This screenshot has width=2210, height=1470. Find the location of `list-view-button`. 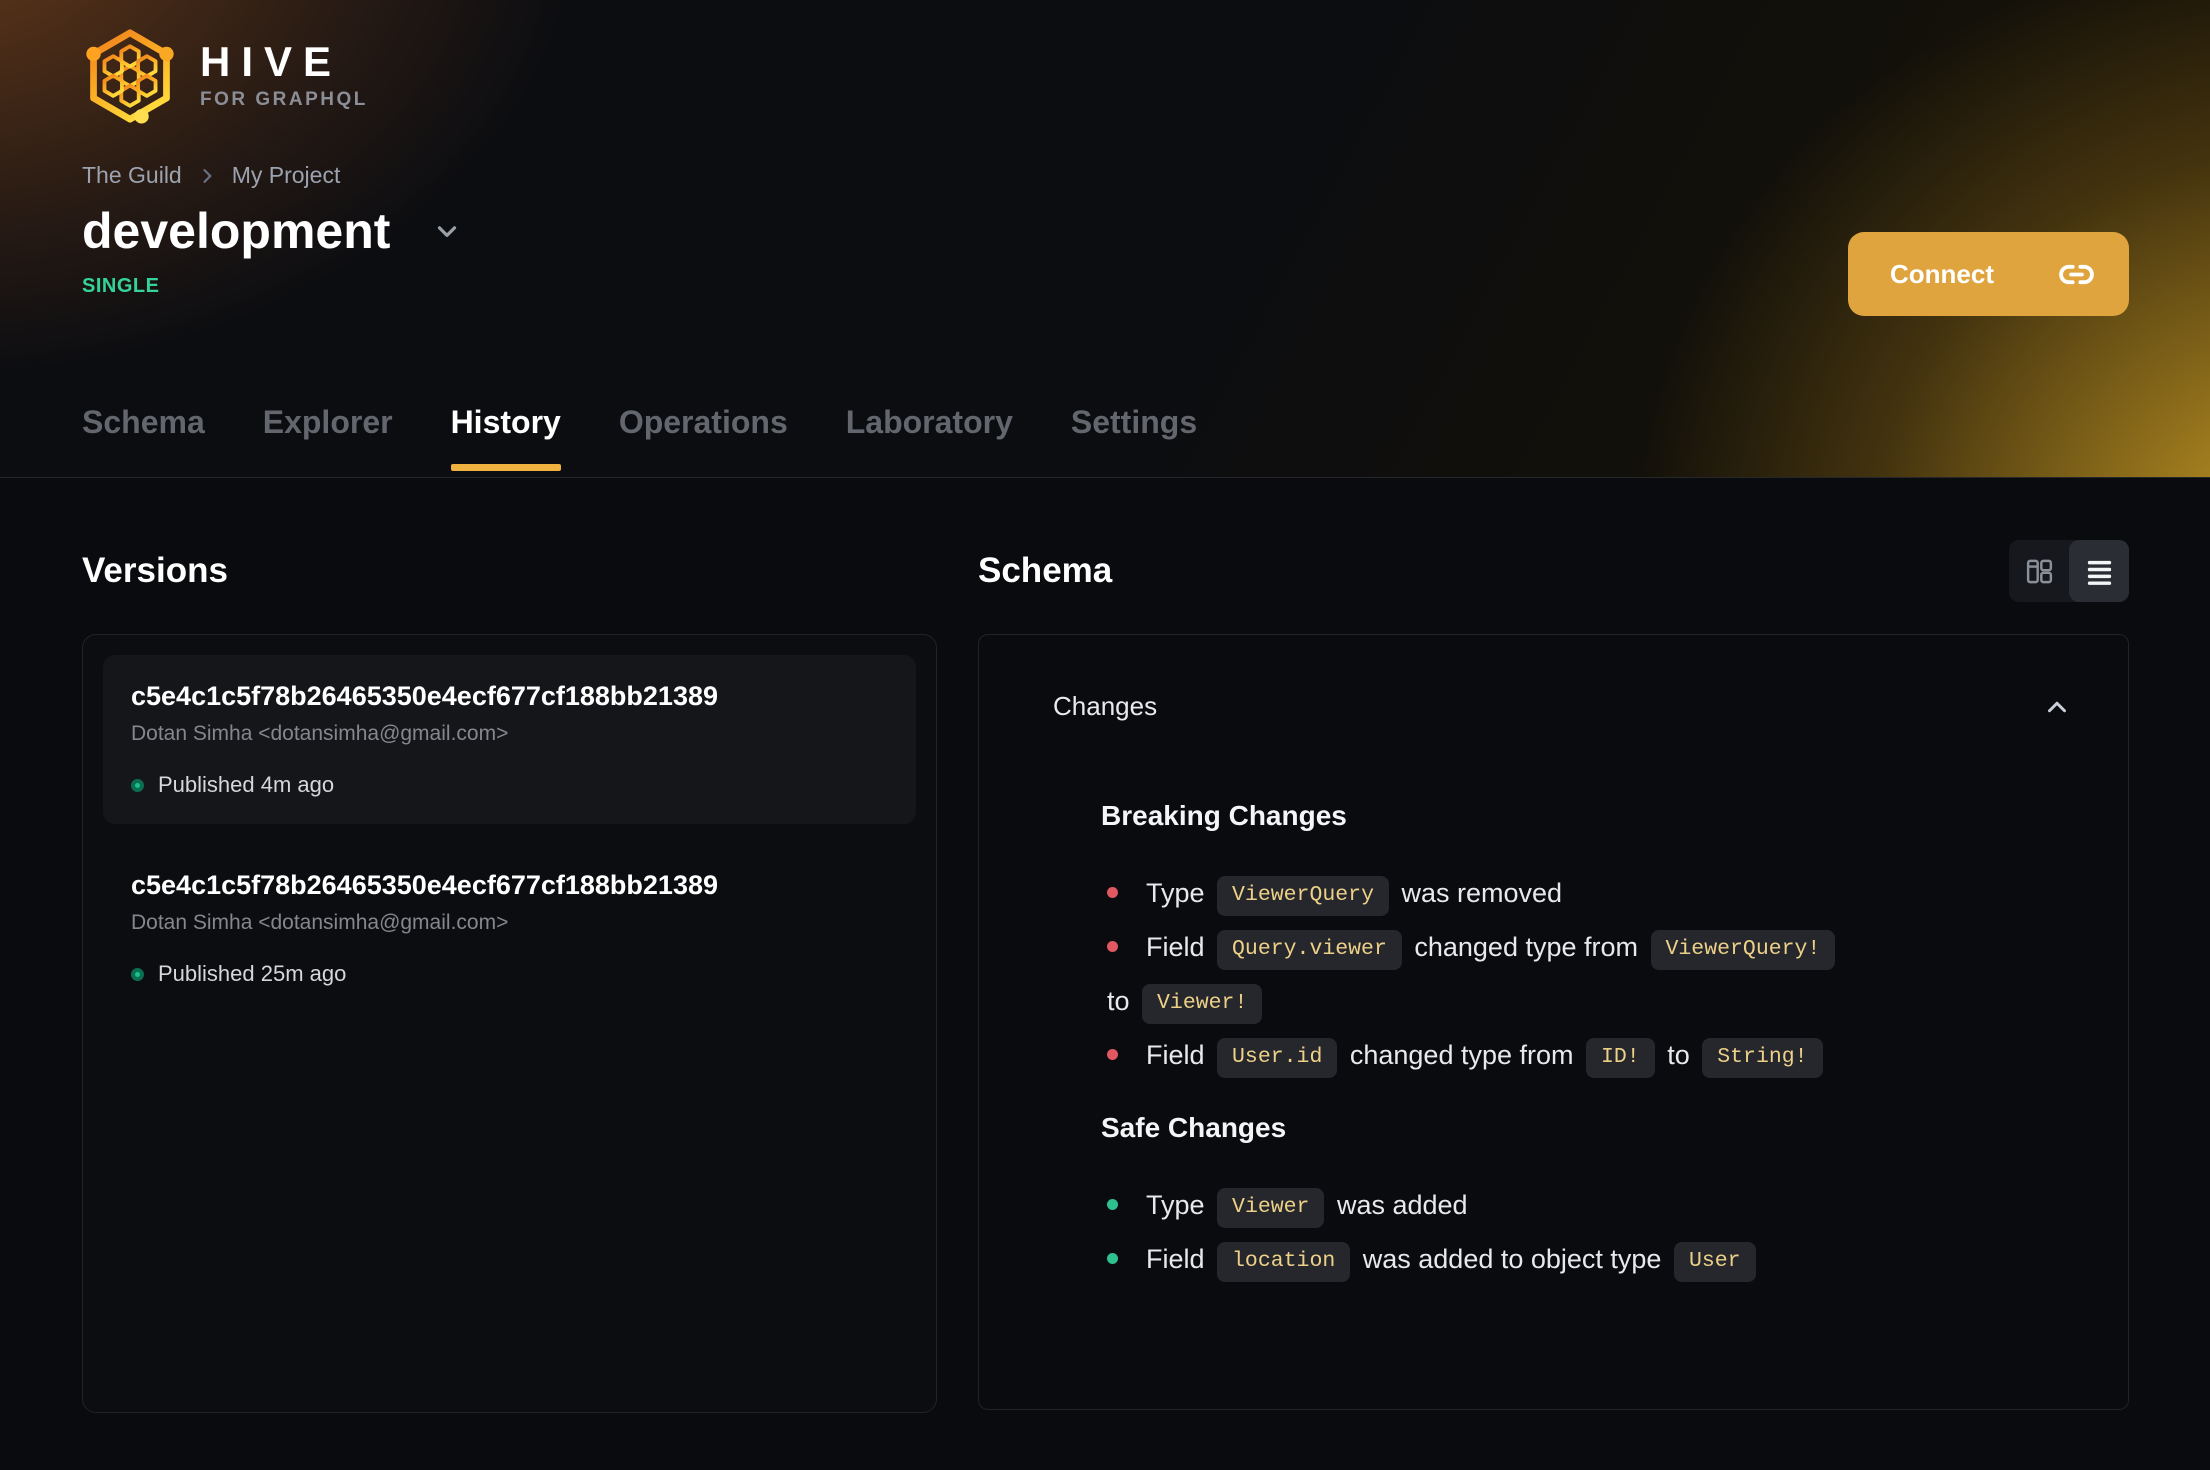

list-view-button is located at coordinates (2099, 571).